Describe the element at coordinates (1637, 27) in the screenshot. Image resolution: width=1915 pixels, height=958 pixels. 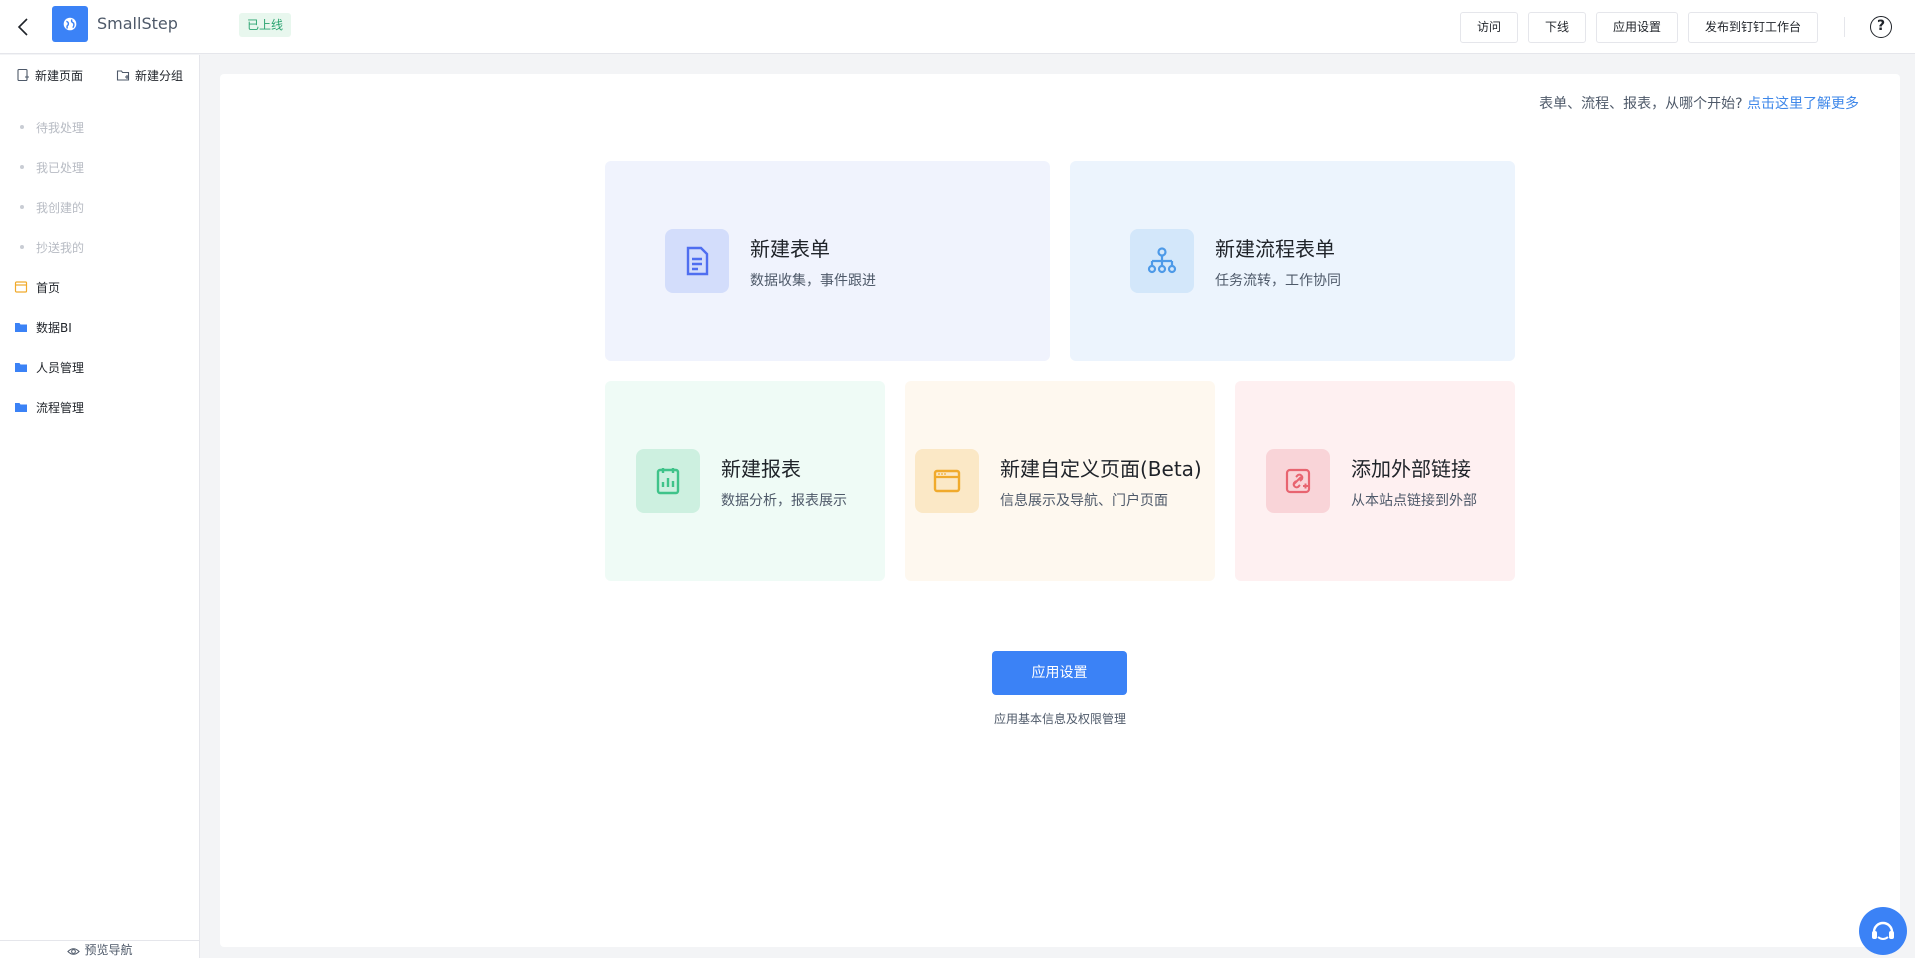
I see `app-settings-button: 应用设置` at that location.